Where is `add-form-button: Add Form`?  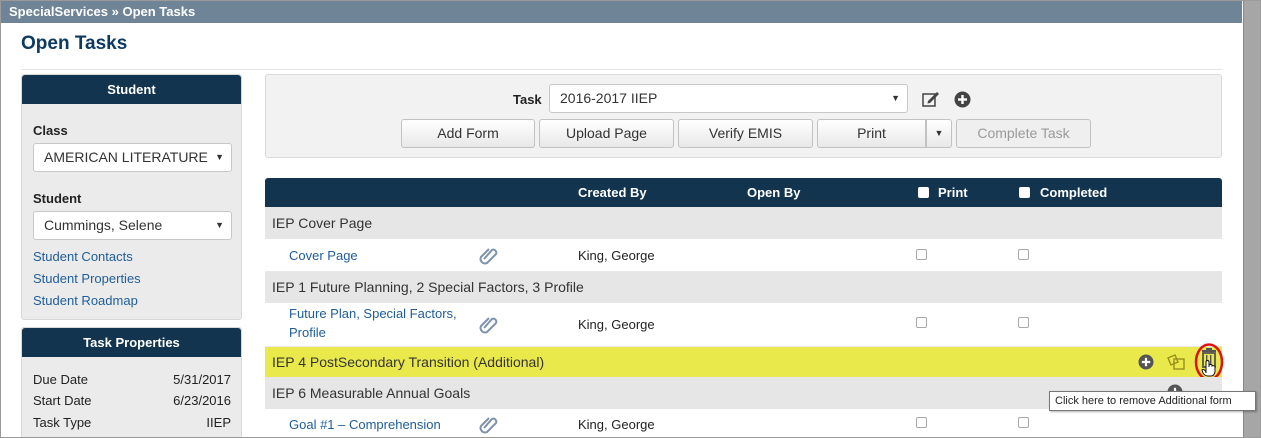
add-form-button: Add Form is located at coordinates (468, 133).